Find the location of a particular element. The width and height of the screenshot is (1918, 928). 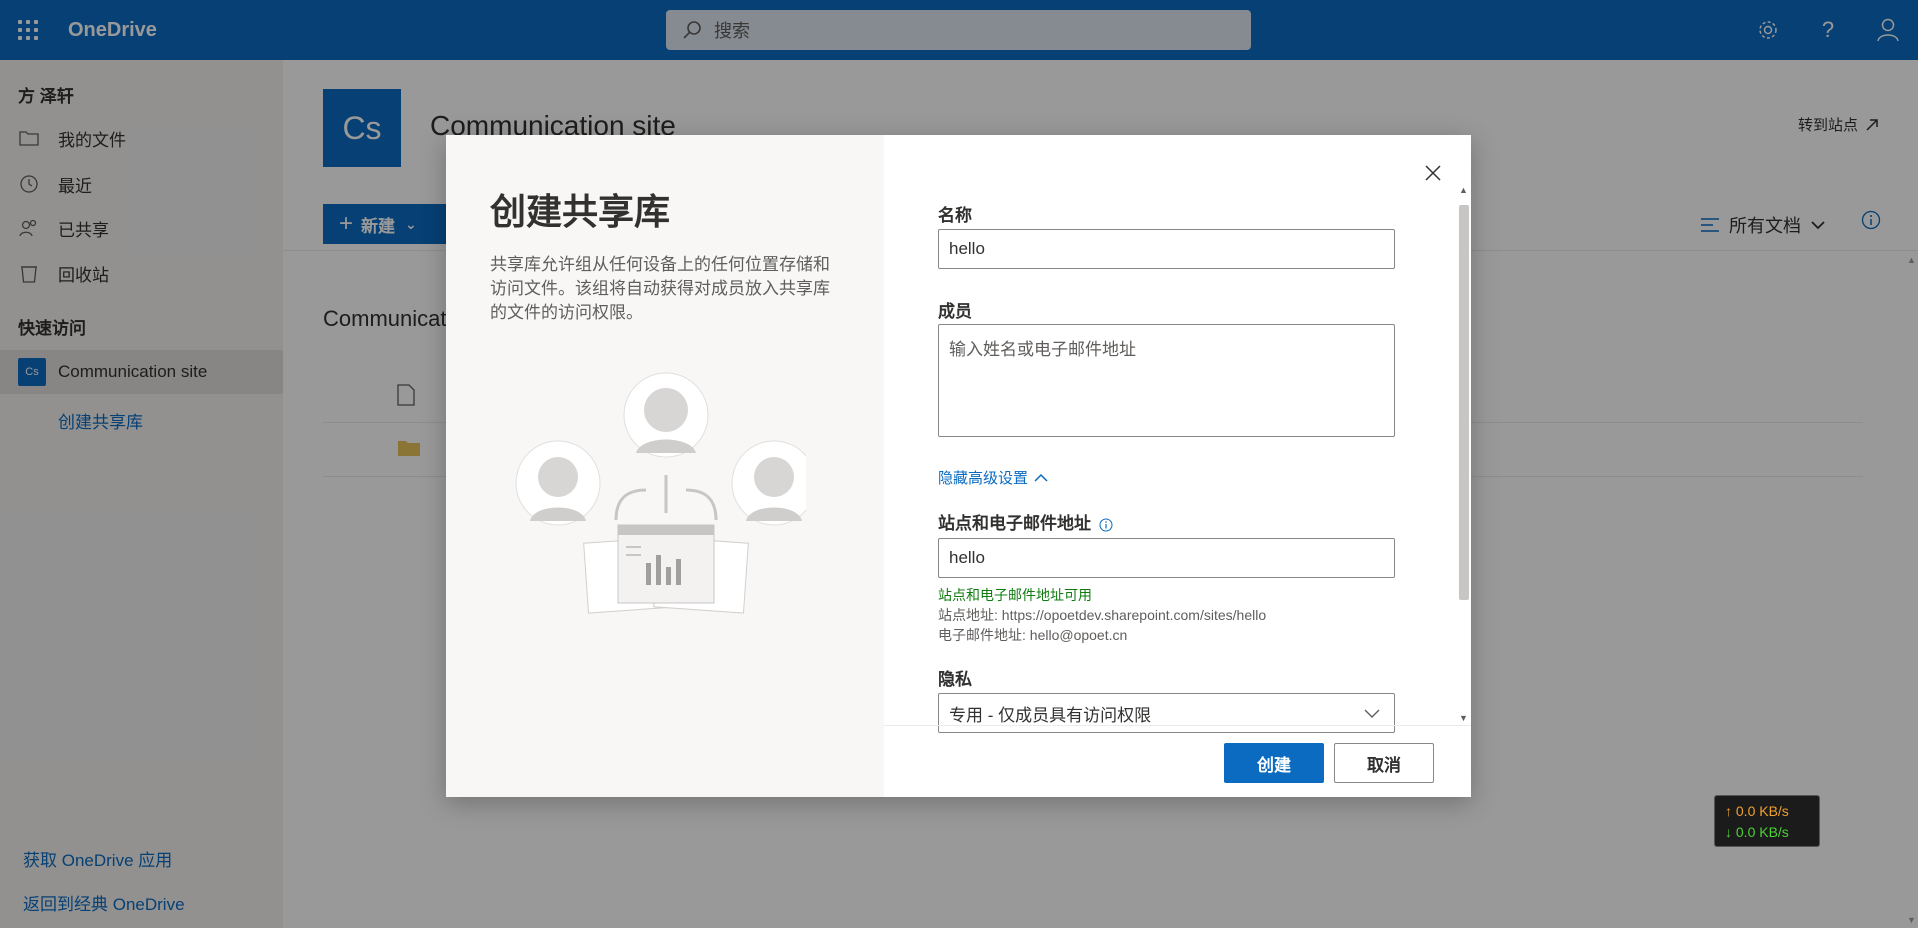

dialog-title: 创建共享库 is located at coordinates (580, 211).